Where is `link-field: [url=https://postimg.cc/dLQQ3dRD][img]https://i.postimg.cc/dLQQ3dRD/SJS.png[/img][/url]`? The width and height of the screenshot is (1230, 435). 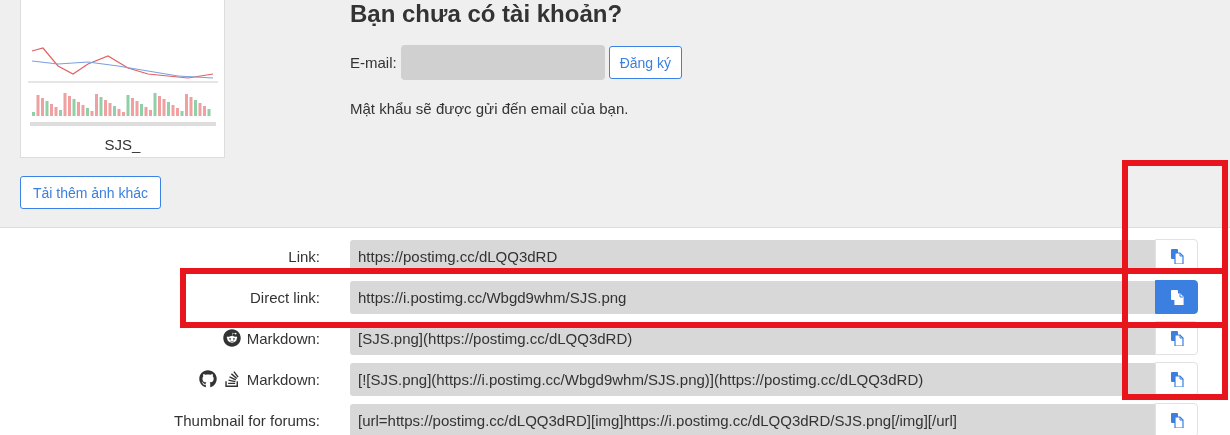 link-field: [url=https://postimg.cc/dLQQ3dRD][img]https://i.postimg.cc/dLQQ3dRD/SJS.png[/img][/url] is located at coordinates (752, 419).